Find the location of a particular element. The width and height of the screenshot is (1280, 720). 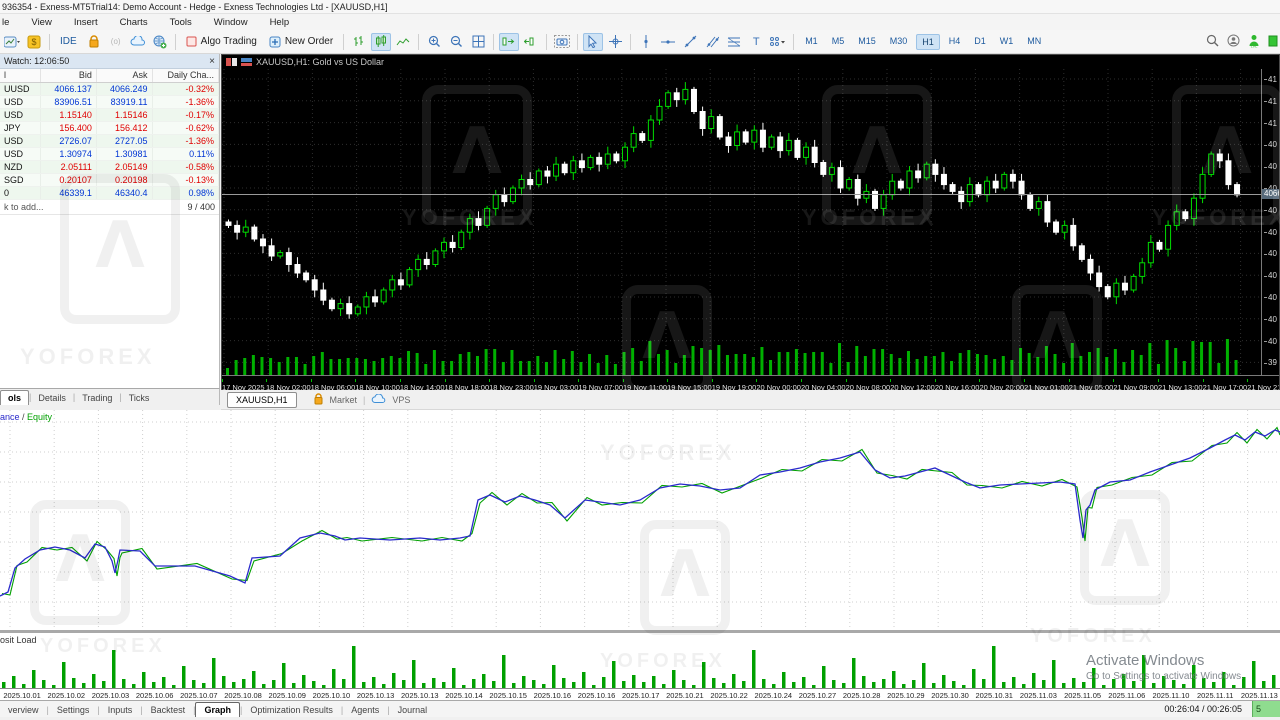

horizontal-line-tool-icon is located at coordinates (668, 42).